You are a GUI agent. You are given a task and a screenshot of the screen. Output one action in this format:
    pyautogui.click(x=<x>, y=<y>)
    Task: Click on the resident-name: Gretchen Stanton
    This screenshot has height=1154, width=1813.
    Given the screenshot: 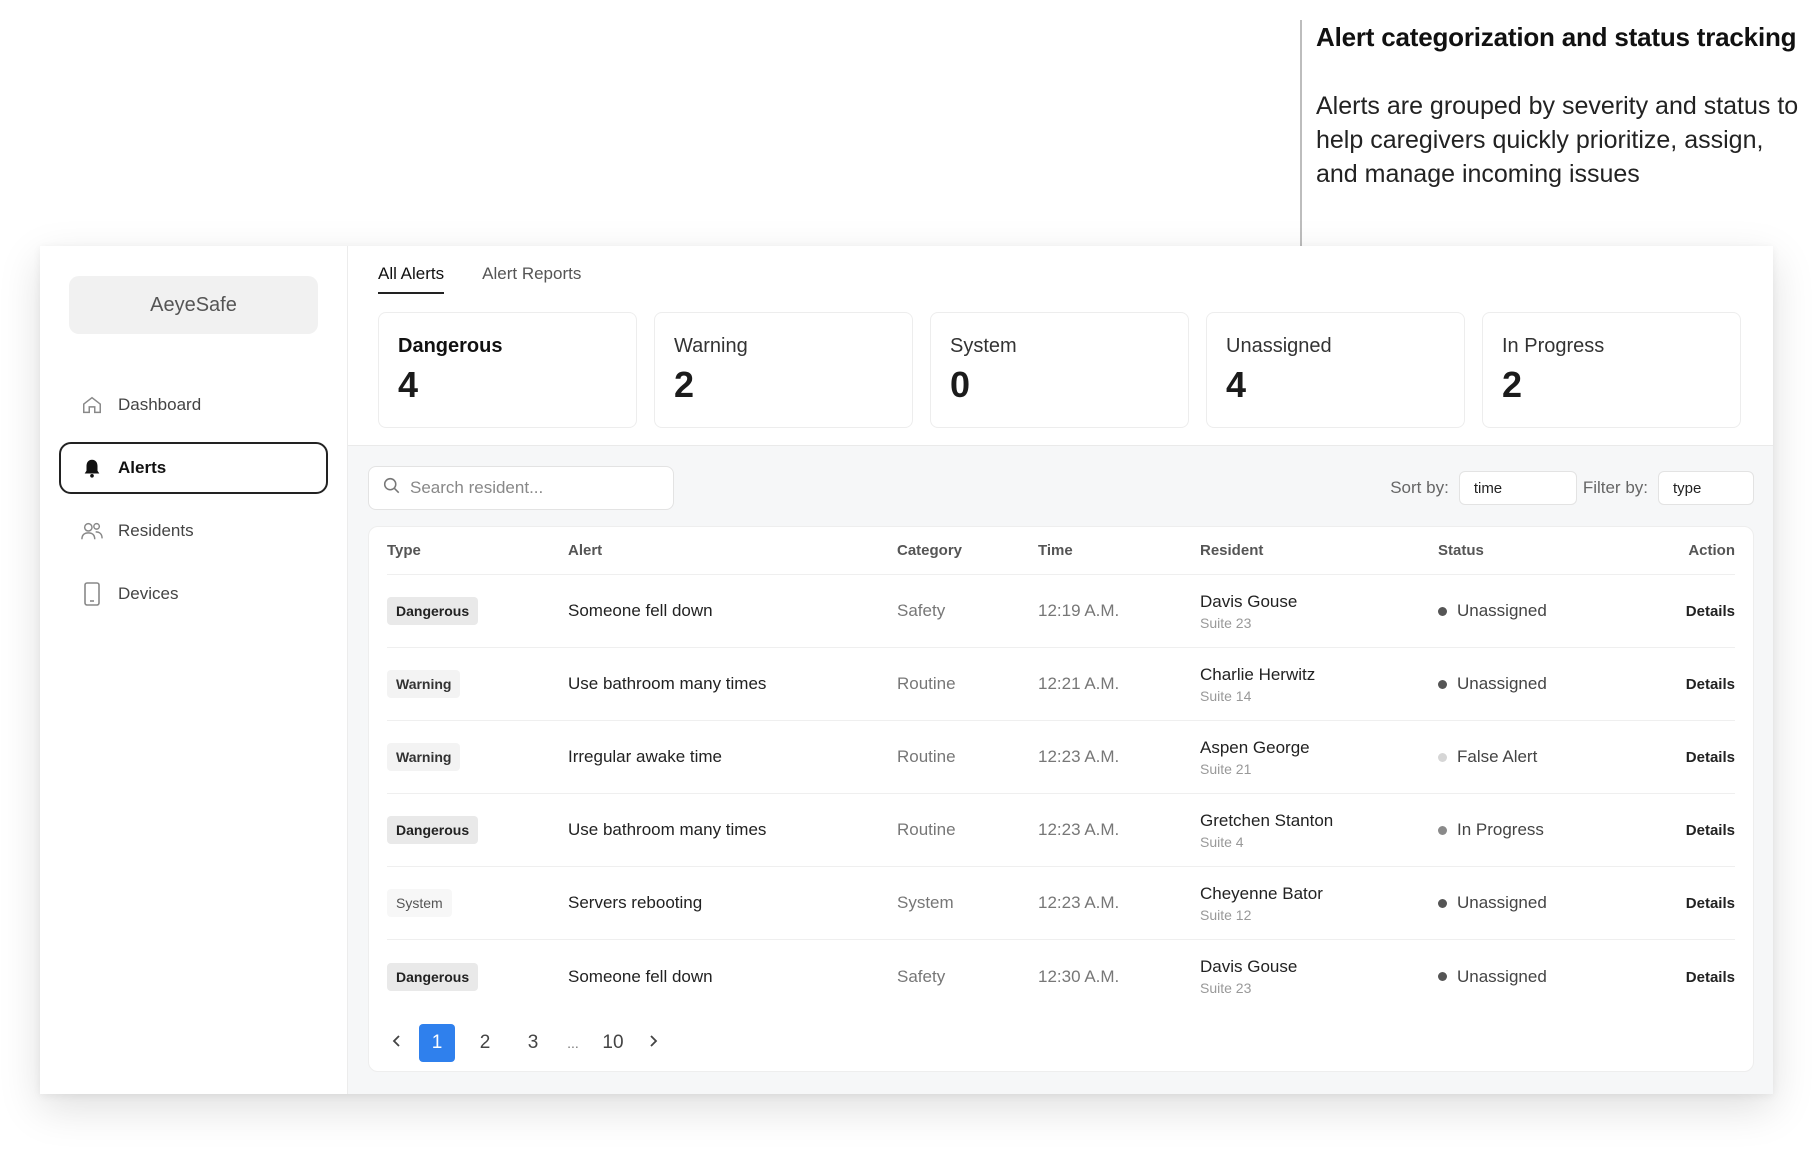 What is the action you would take?
    pyautogui.click(x=1267, y=820)
    